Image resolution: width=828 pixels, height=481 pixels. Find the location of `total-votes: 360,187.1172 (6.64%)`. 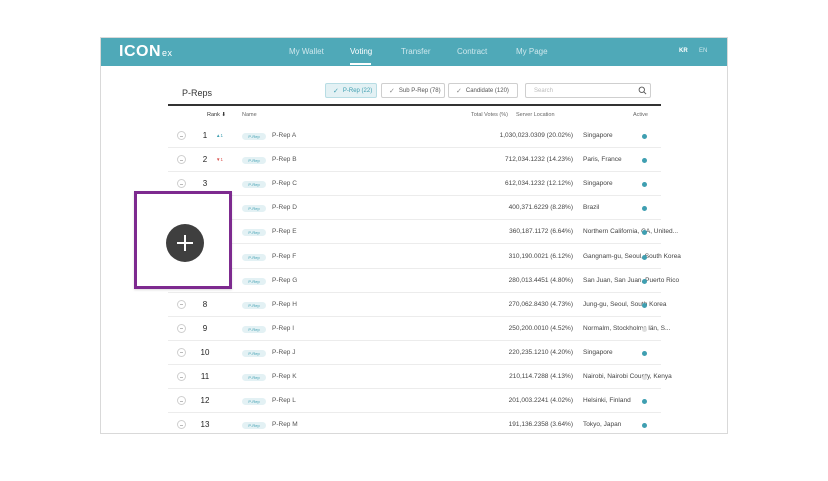

total-votes: 360,187.1172 (6.64%) is located at coordinates (541, 232).